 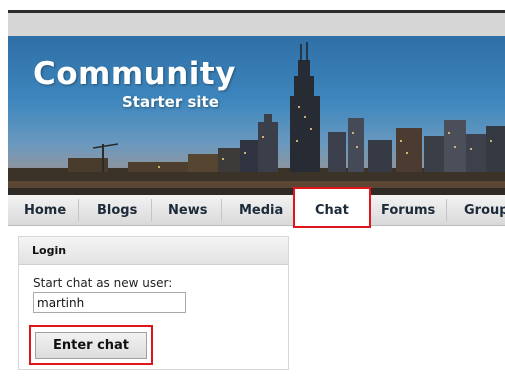 What do you see at coordinates (484, 210) in the screenshot?
I see `nav-item-group: Group` at bounding box center [484, 210].